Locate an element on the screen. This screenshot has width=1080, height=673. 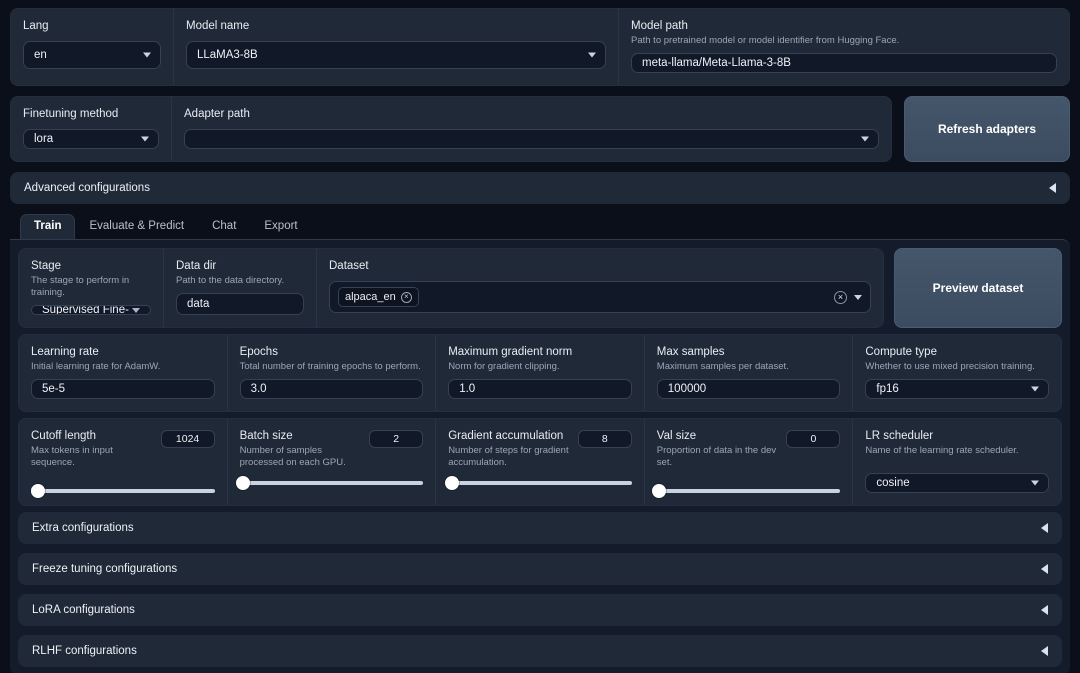
max-samples-input: 100000 is located at coordinates (748, 389).